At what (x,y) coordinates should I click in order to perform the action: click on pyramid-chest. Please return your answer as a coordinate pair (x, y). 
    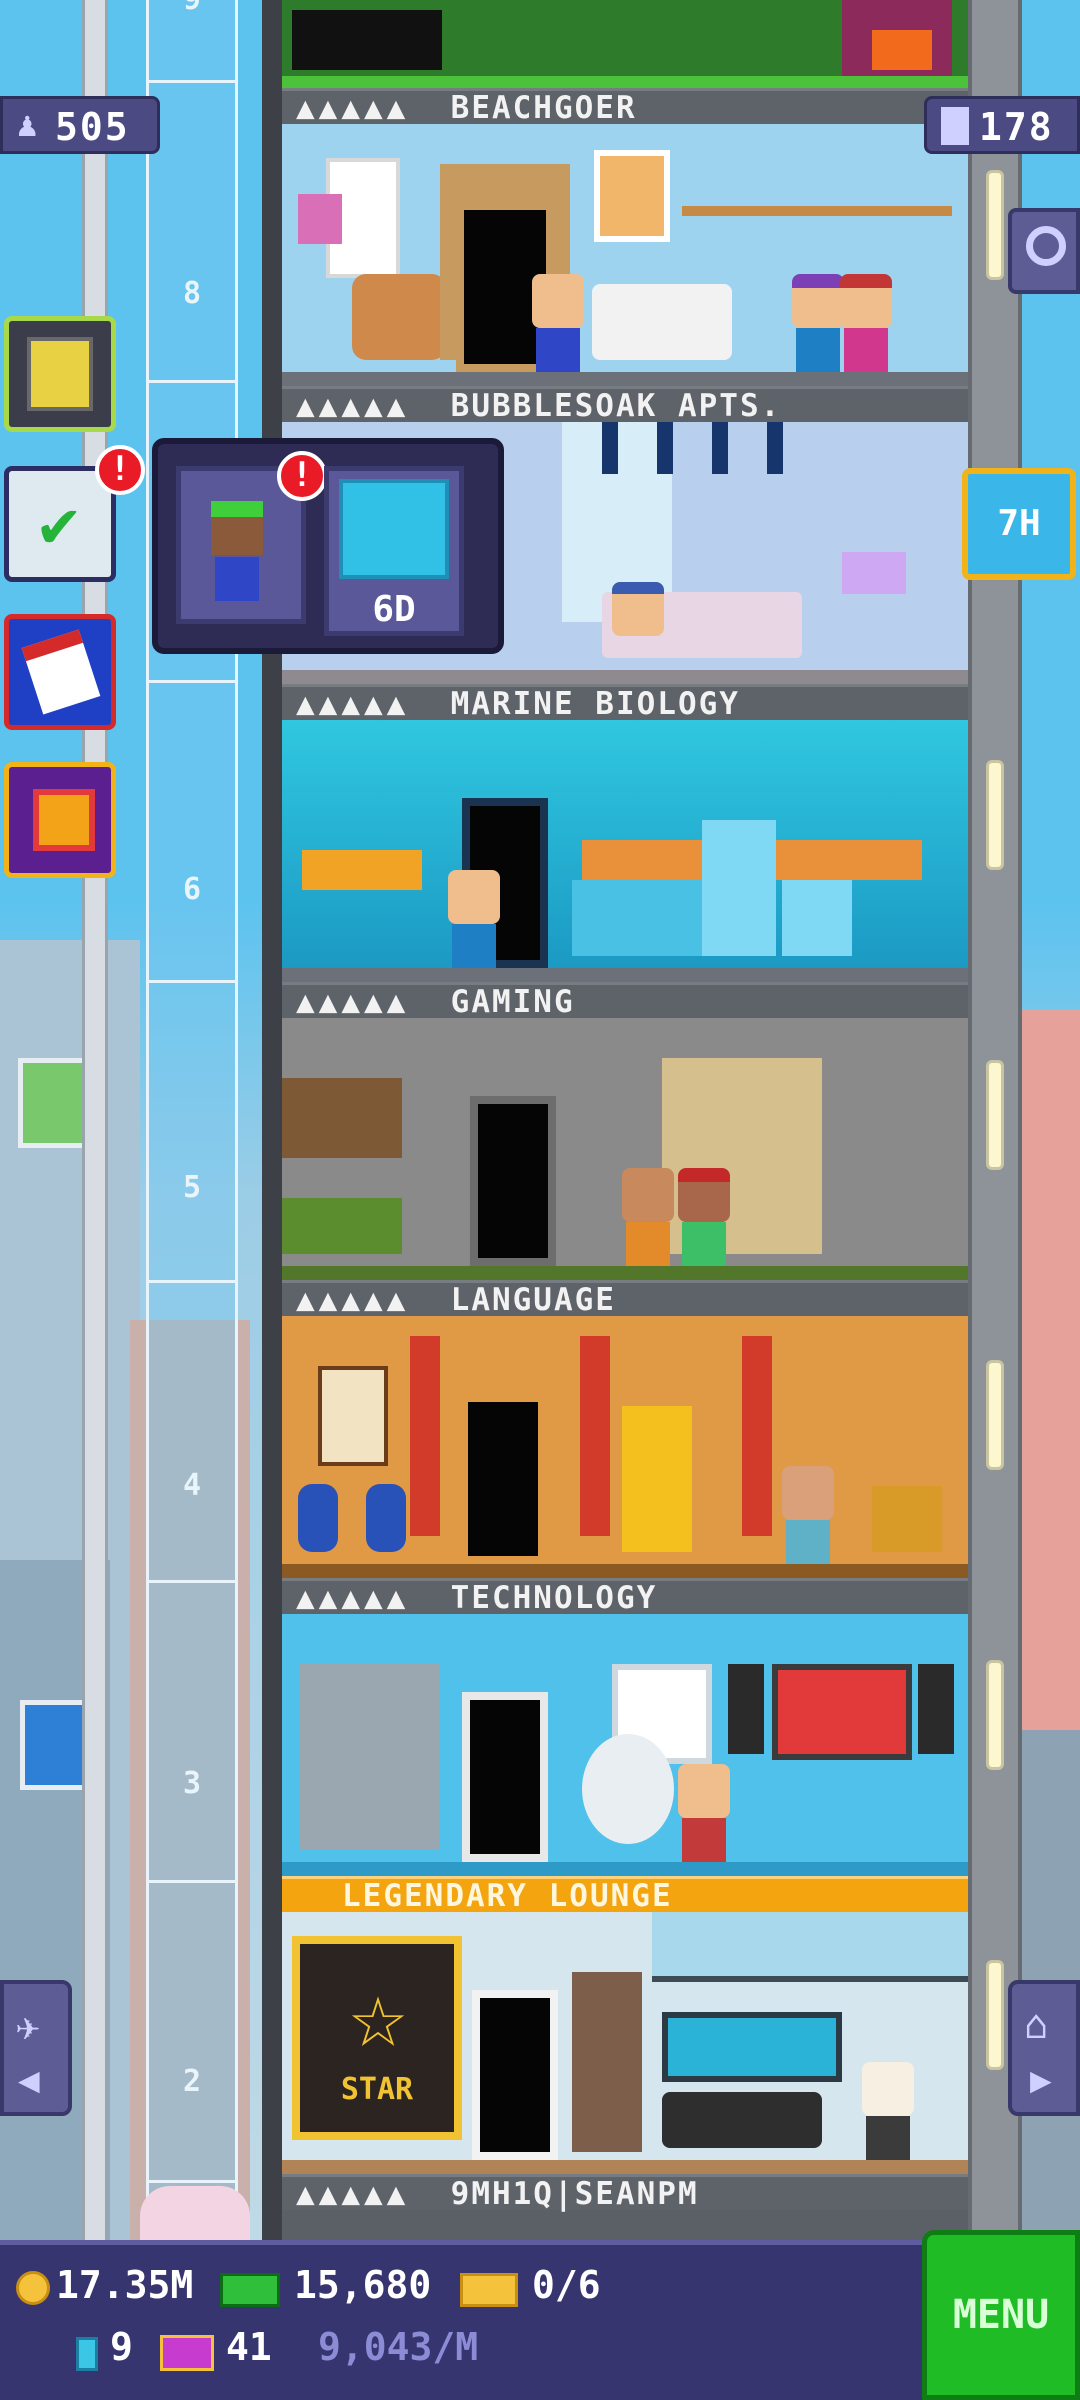
    Looking at the image, I should click on (907, 1519).